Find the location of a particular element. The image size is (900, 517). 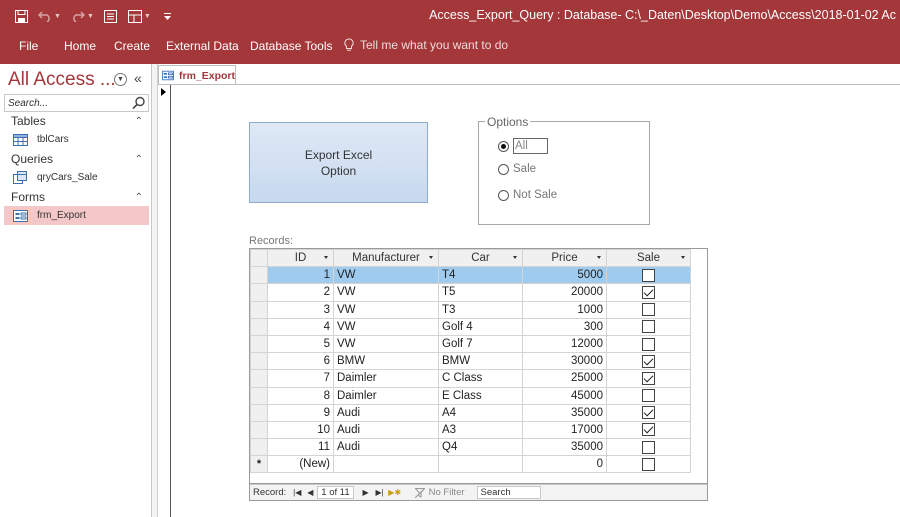

cell-id: (New) is located at coordinates (300, 464).